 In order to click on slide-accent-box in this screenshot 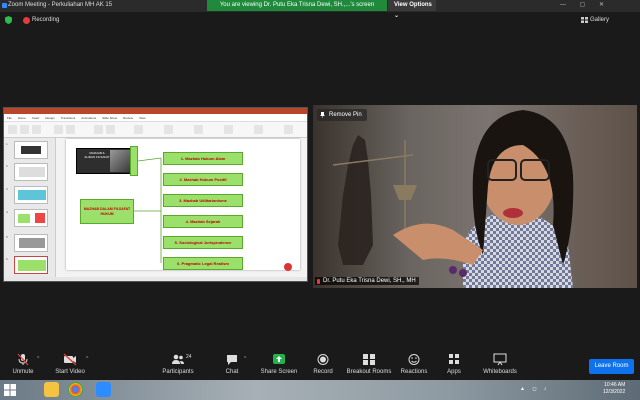, I will do `click(134, 161)`.